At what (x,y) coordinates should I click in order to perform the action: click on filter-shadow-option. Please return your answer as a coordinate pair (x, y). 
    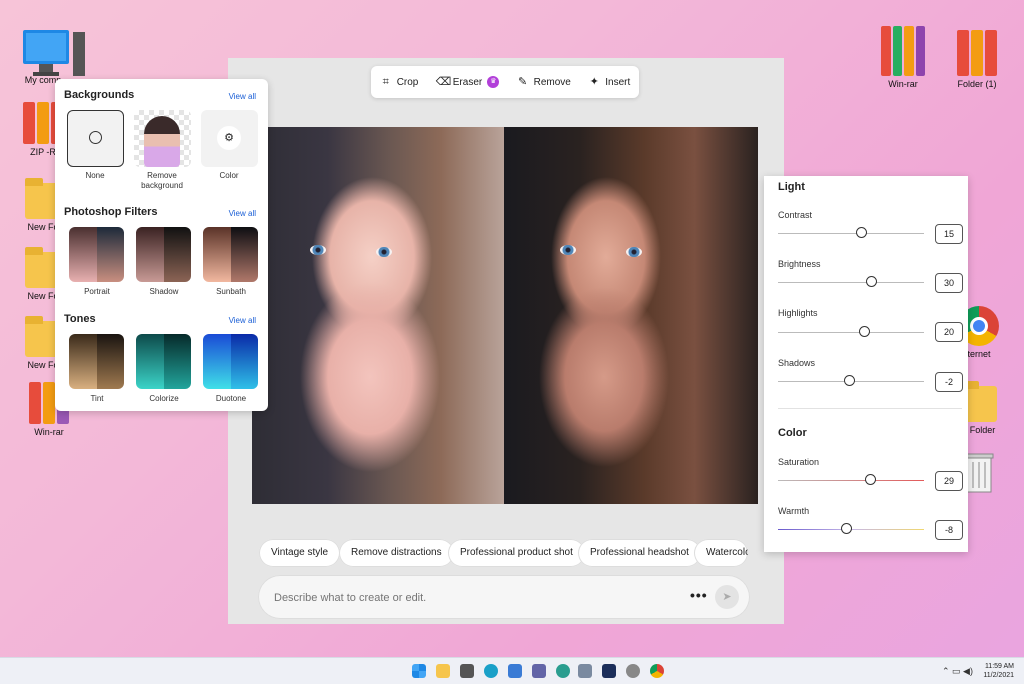
    Looking at the image, I should click on (163, 254).